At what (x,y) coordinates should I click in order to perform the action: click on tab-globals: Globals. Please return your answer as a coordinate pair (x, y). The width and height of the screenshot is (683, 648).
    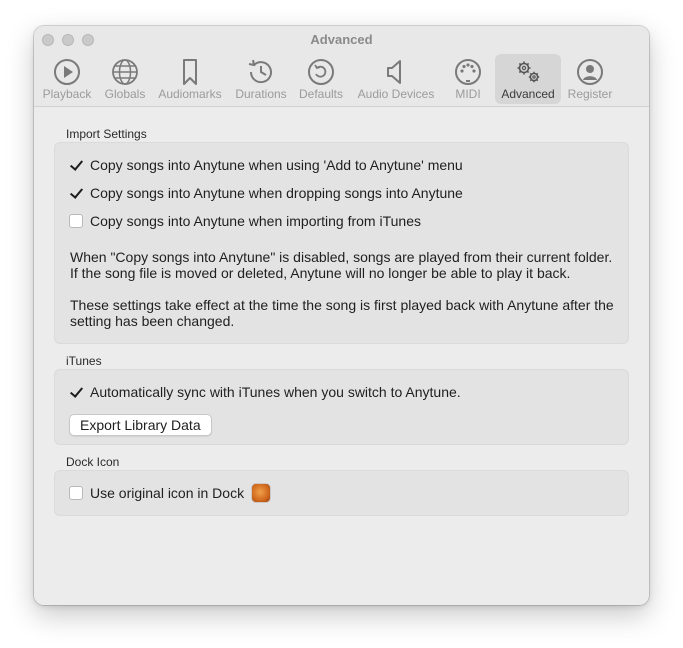
    Looking at the image, I should click on (125, 79).